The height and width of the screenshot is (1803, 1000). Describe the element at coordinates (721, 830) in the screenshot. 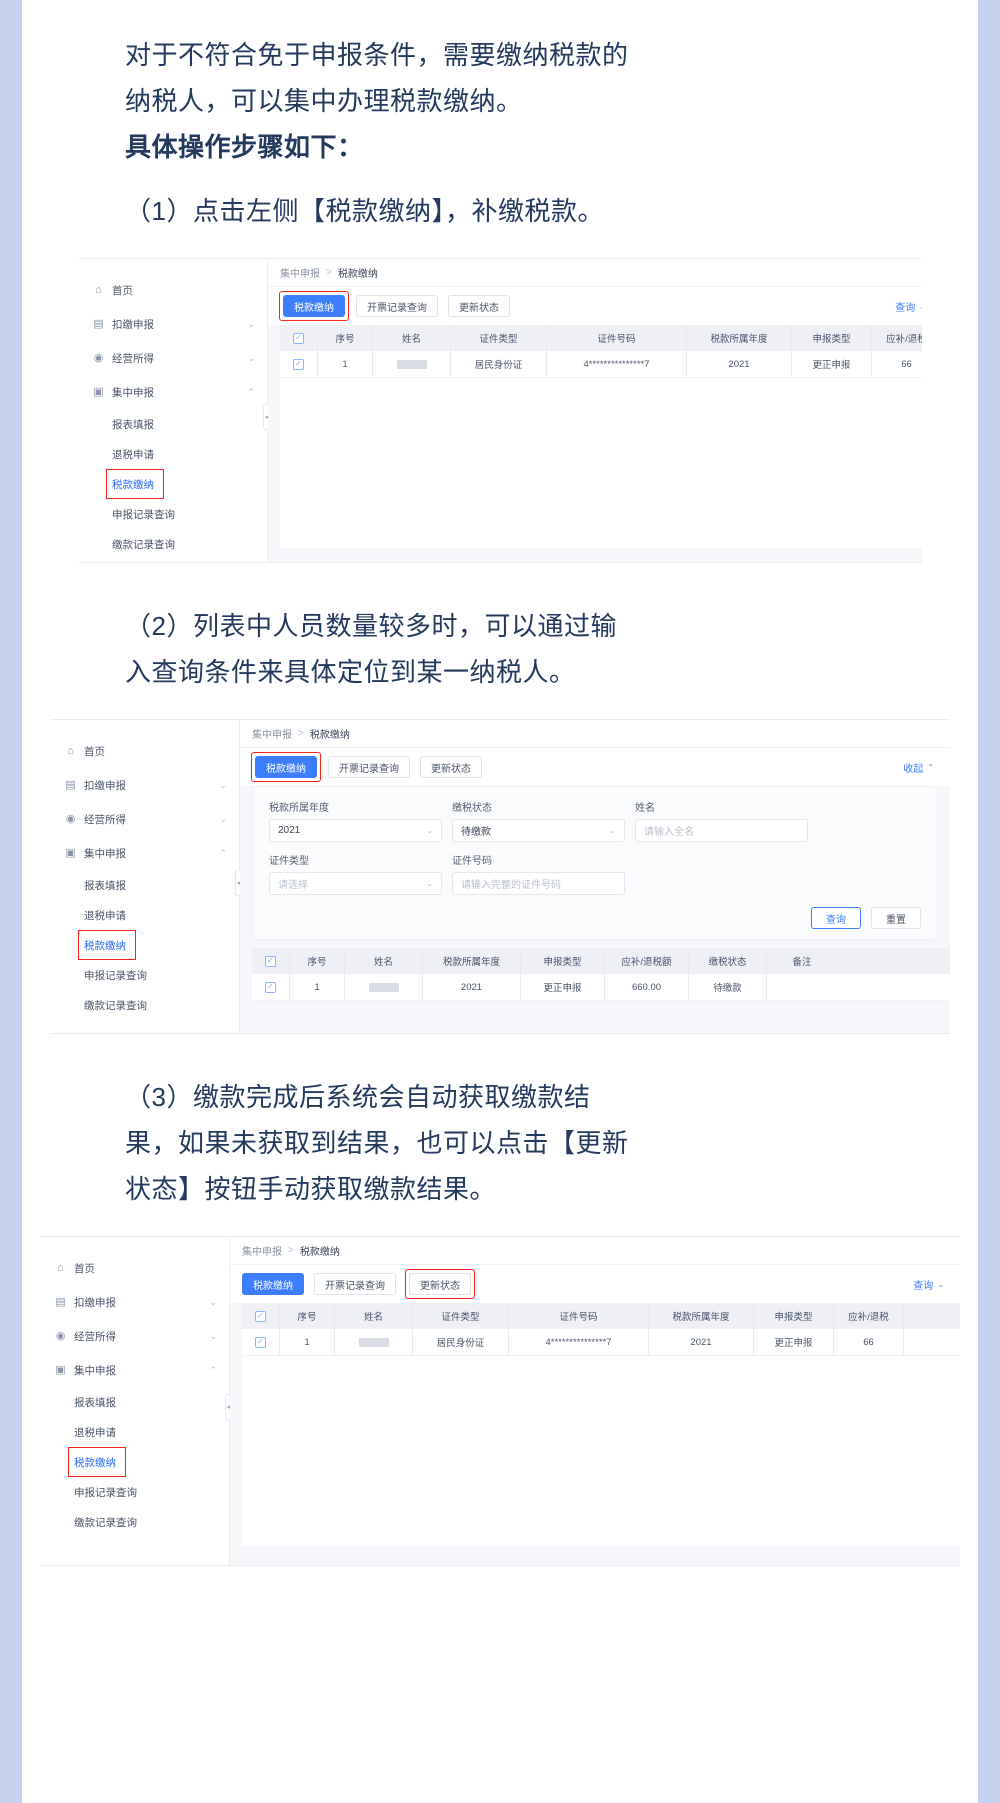

I see `name-input: 请输入全名` at that location.